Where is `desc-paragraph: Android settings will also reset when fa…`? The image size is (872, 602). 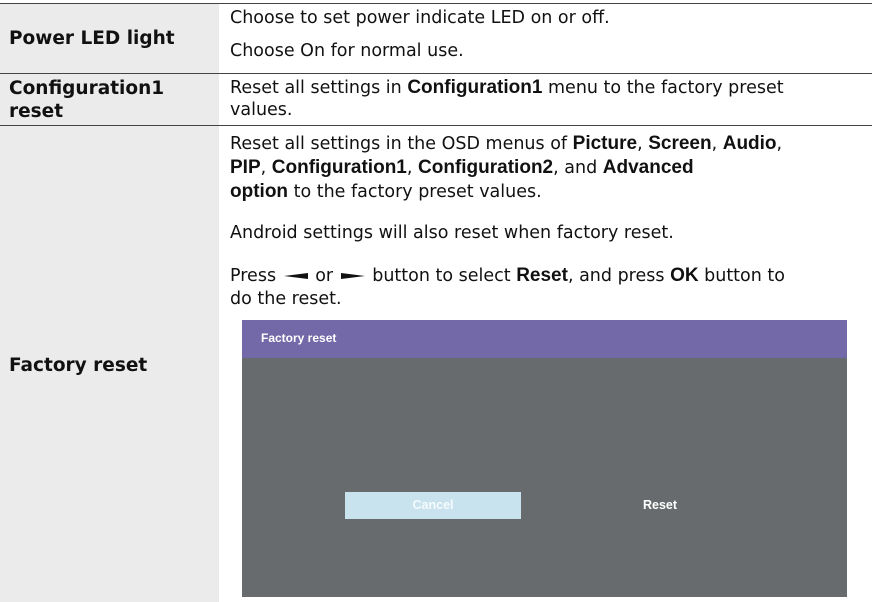
desc-paragraph: Android settings will also reset when fa… is located at coordinates (452, 233).